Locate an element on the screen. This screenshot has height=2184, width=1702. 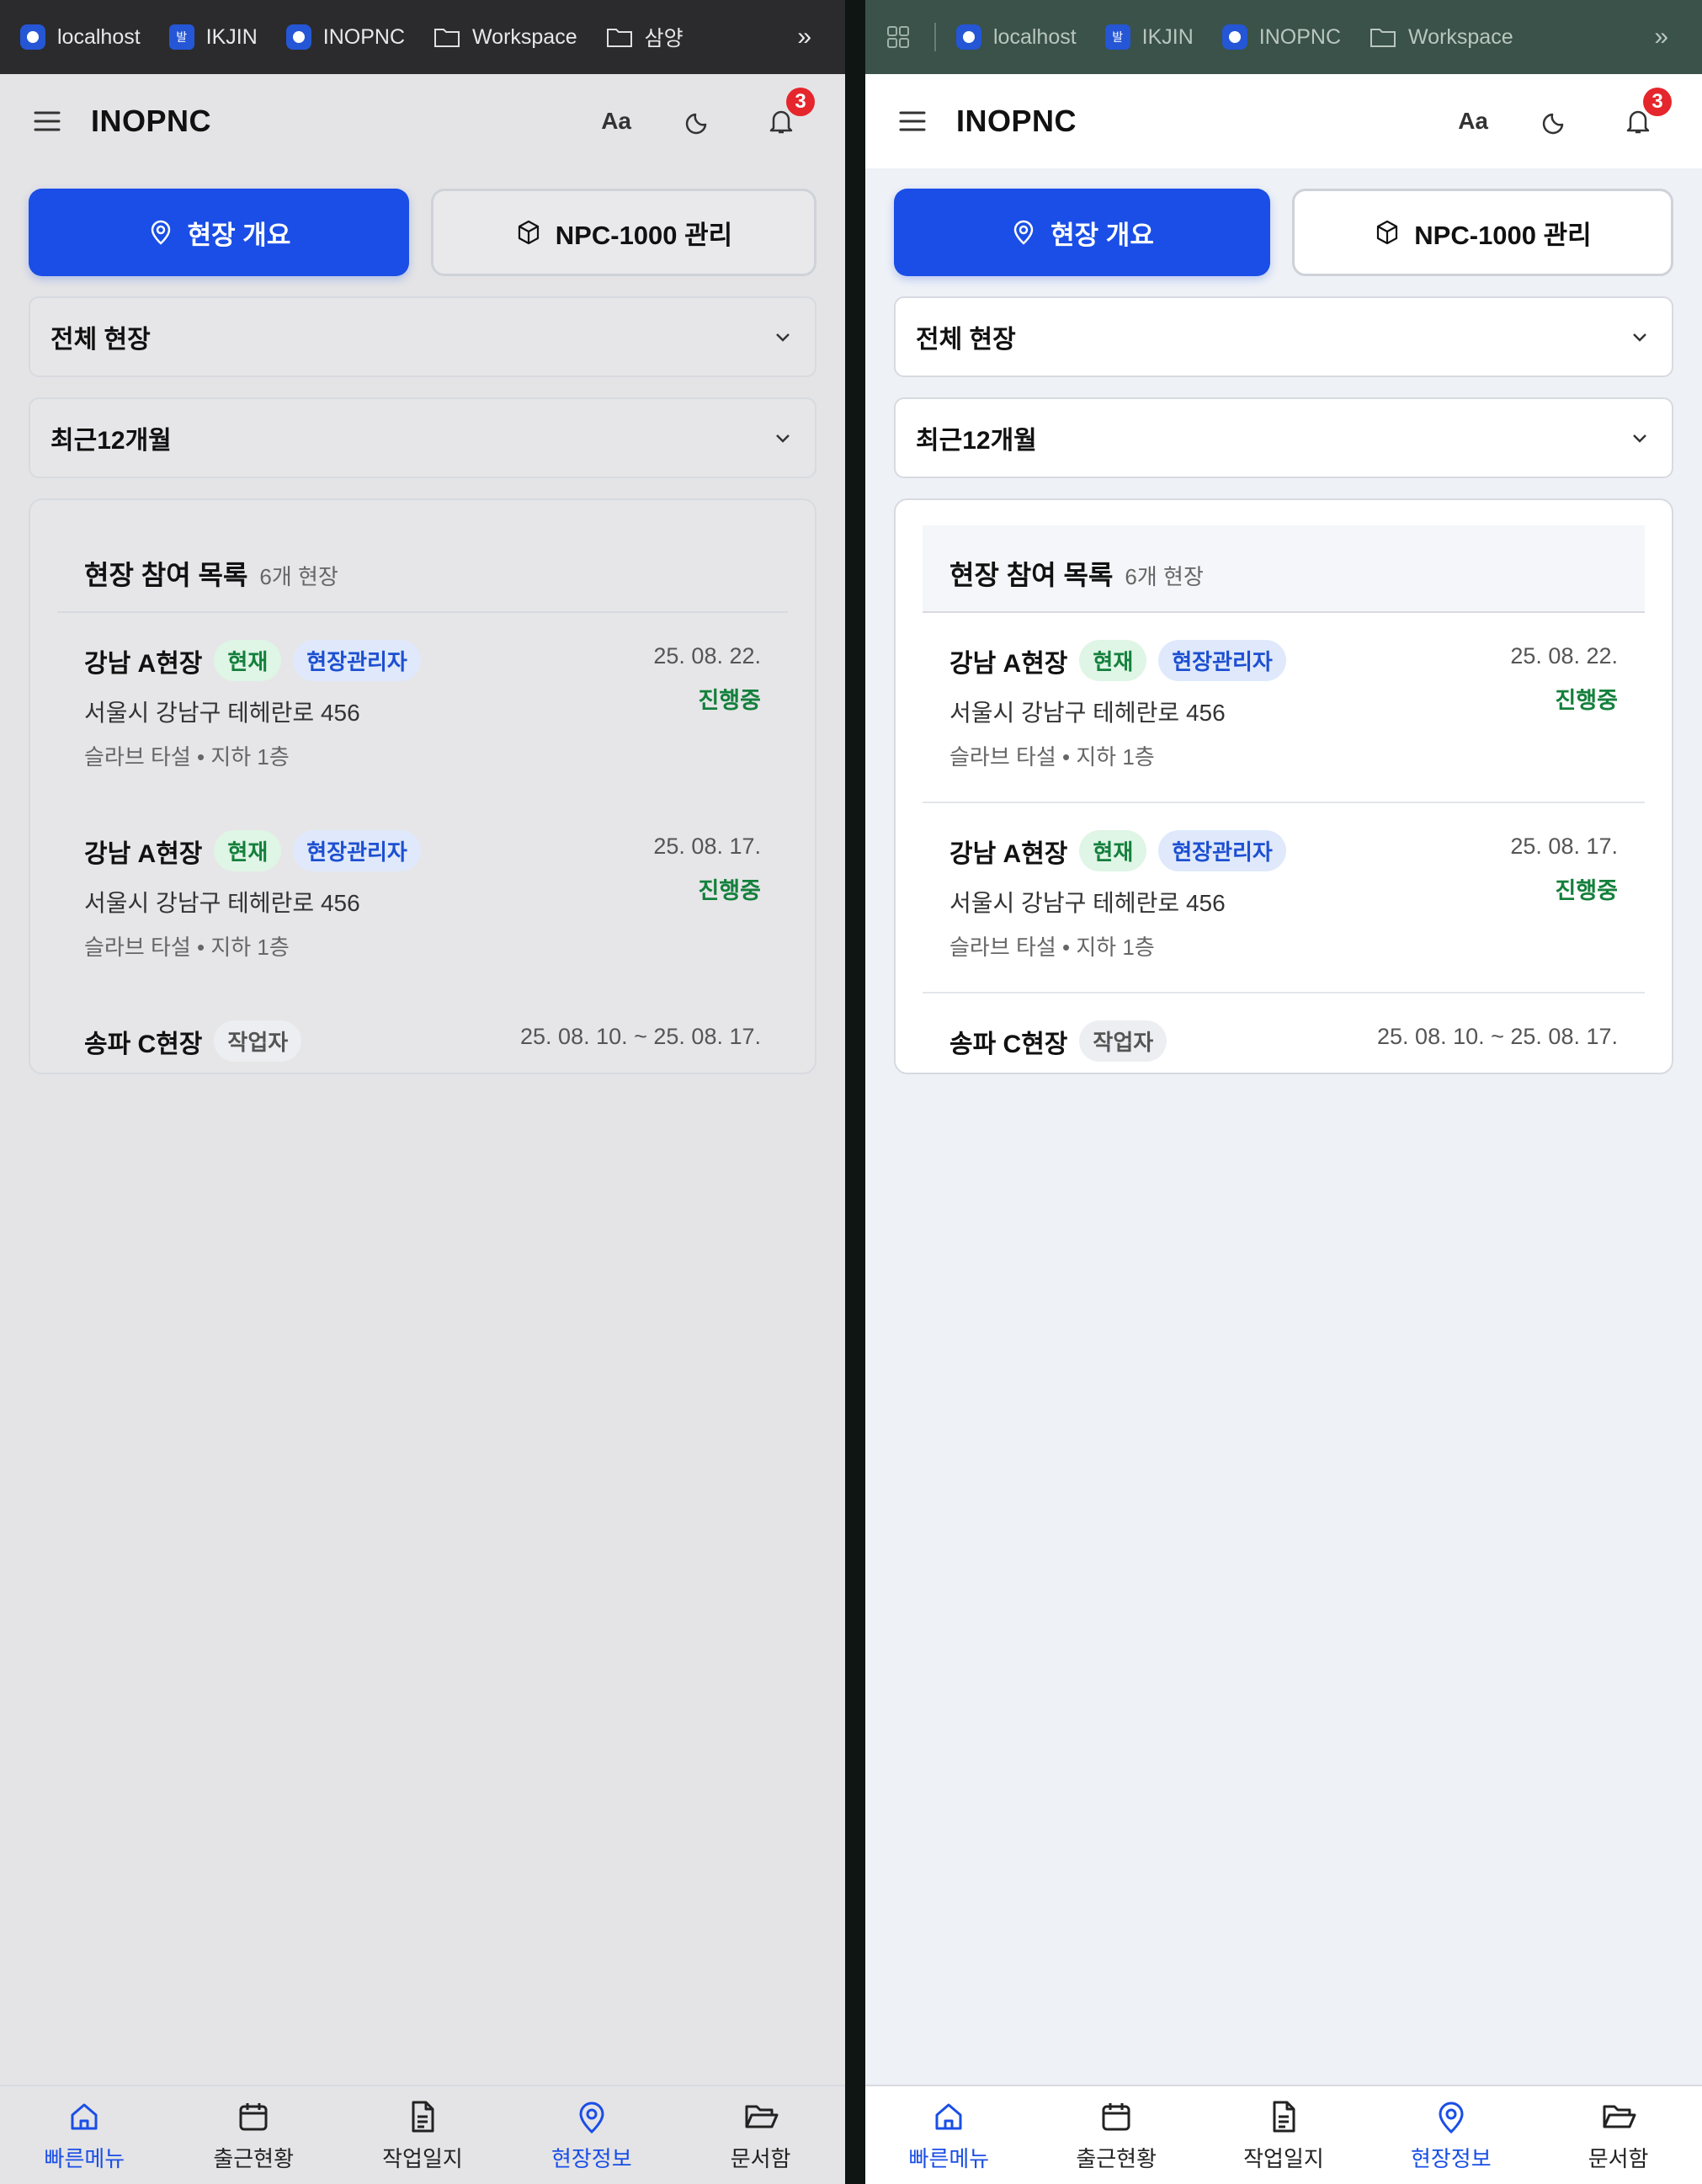
app-header: INOPNC Aa 3 is located at coordinates (1283, 121).